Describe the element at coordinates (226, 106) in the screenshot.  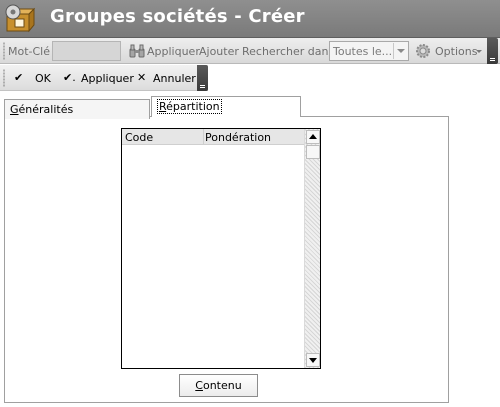
I see `tab-repartition: Répartition` at that location.